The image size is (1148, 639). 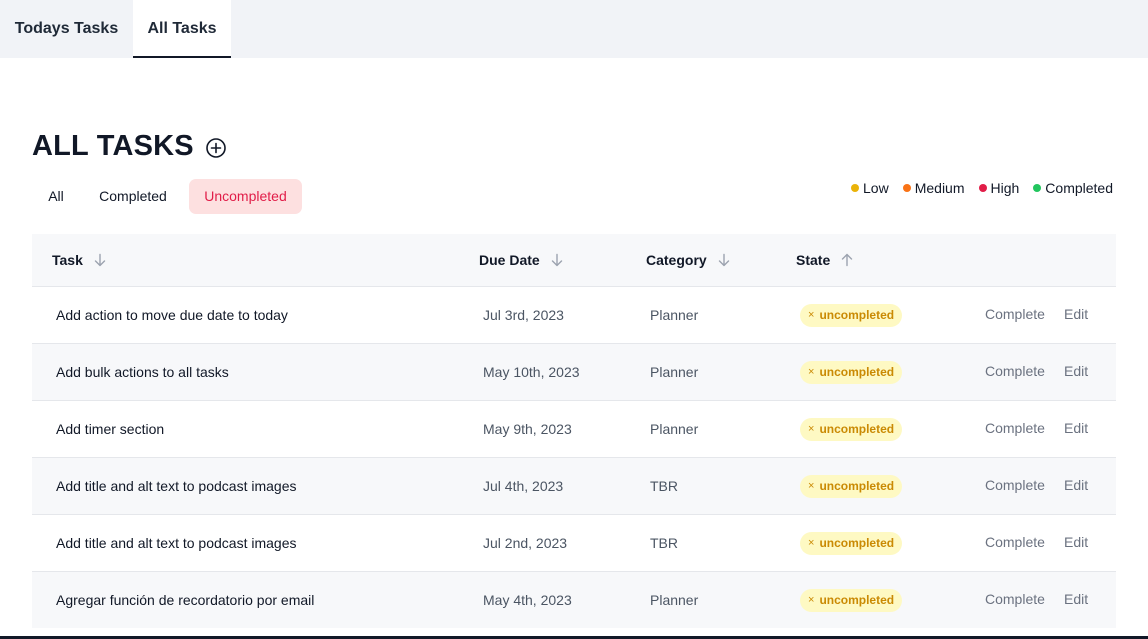 What do you see at coordinates (509, 260) in the screenshot?
I see `column-label-due-date: Due Date` at bounding box center [509, 260].